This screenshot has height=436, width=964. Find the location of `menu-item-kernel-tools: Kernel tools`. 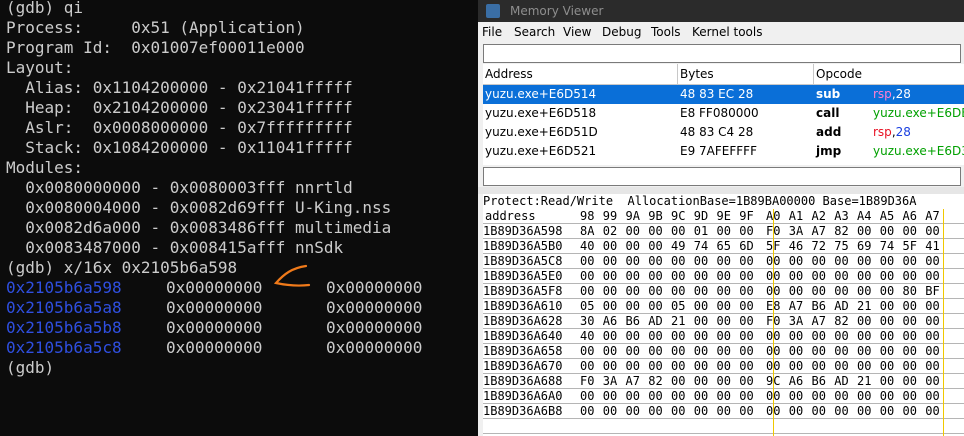

menu-item-kernel-tools: Kernel tools is located at coordinates (727, 32).